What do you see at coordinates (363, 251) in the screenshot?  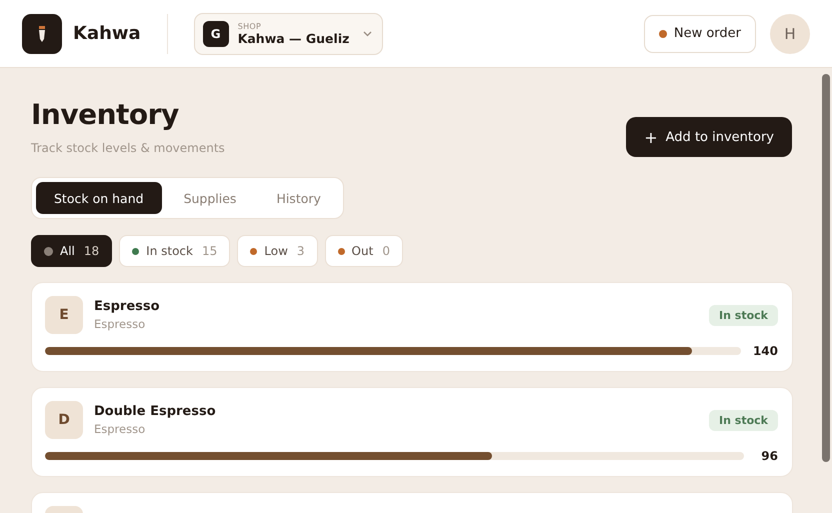 I see `filter-chip: Out 0` at bounding box center [363, 251].